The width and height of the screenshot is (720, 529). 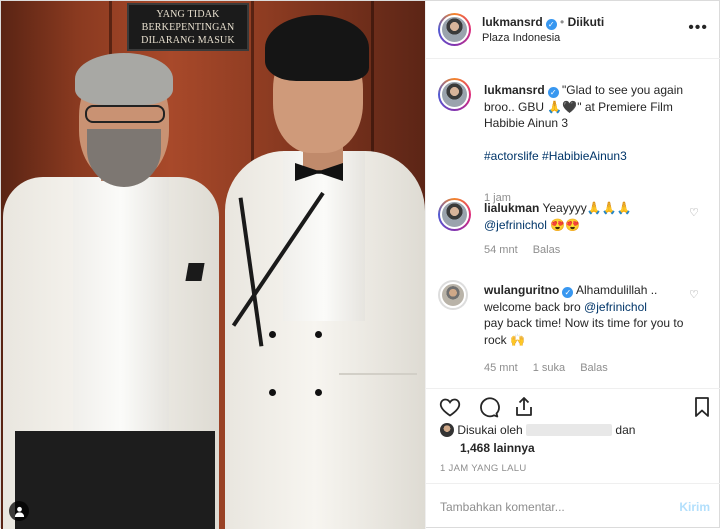 What do you see at coordinates (563, 224) in the screenshot?
I see `comment-text-tail: 😍😍` at bounding box center [563, 224].